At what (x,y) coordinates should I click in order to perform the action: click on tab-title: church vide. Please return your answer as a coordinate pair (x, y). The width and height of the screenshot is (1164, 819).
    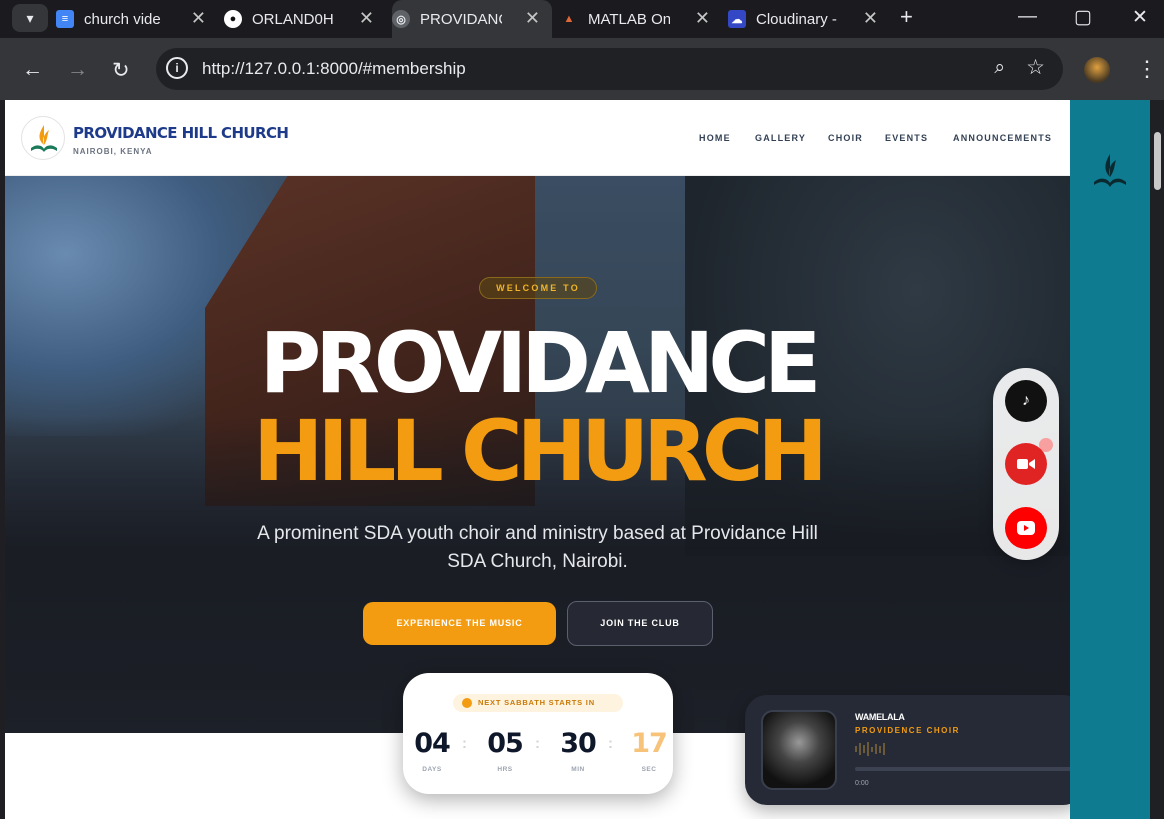
    Looking at the image, I should click on (122, 19).